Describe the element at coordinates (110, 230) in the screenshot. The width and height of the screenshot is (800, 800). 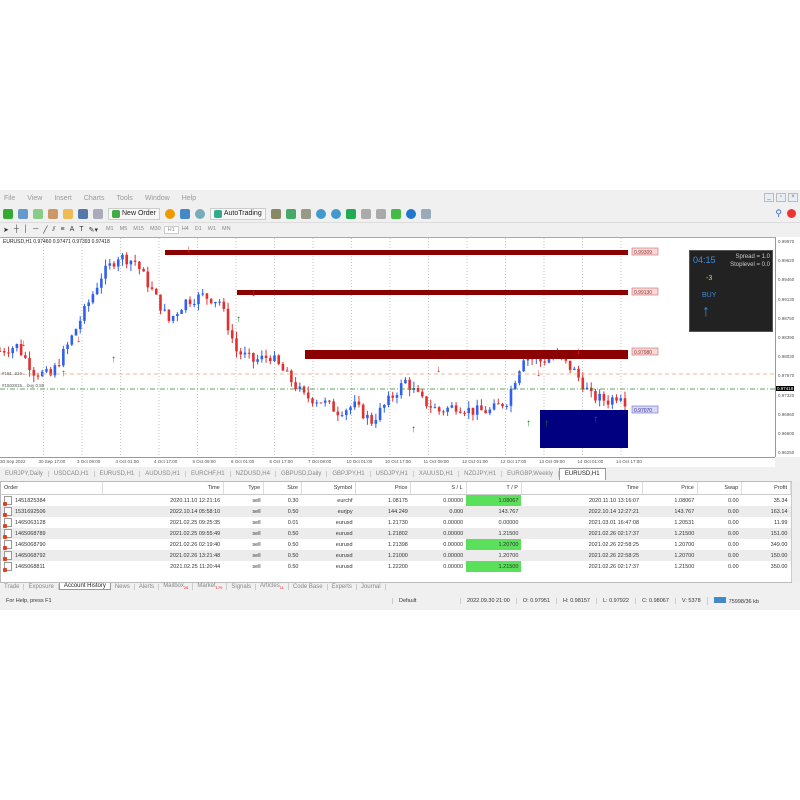
I see `timeframe-m1: M1` at that location.